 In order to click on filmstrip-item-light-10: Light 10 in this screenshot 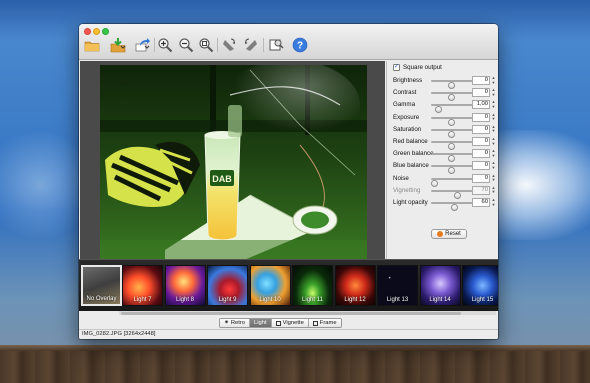, I will do `click(270, 285)`.